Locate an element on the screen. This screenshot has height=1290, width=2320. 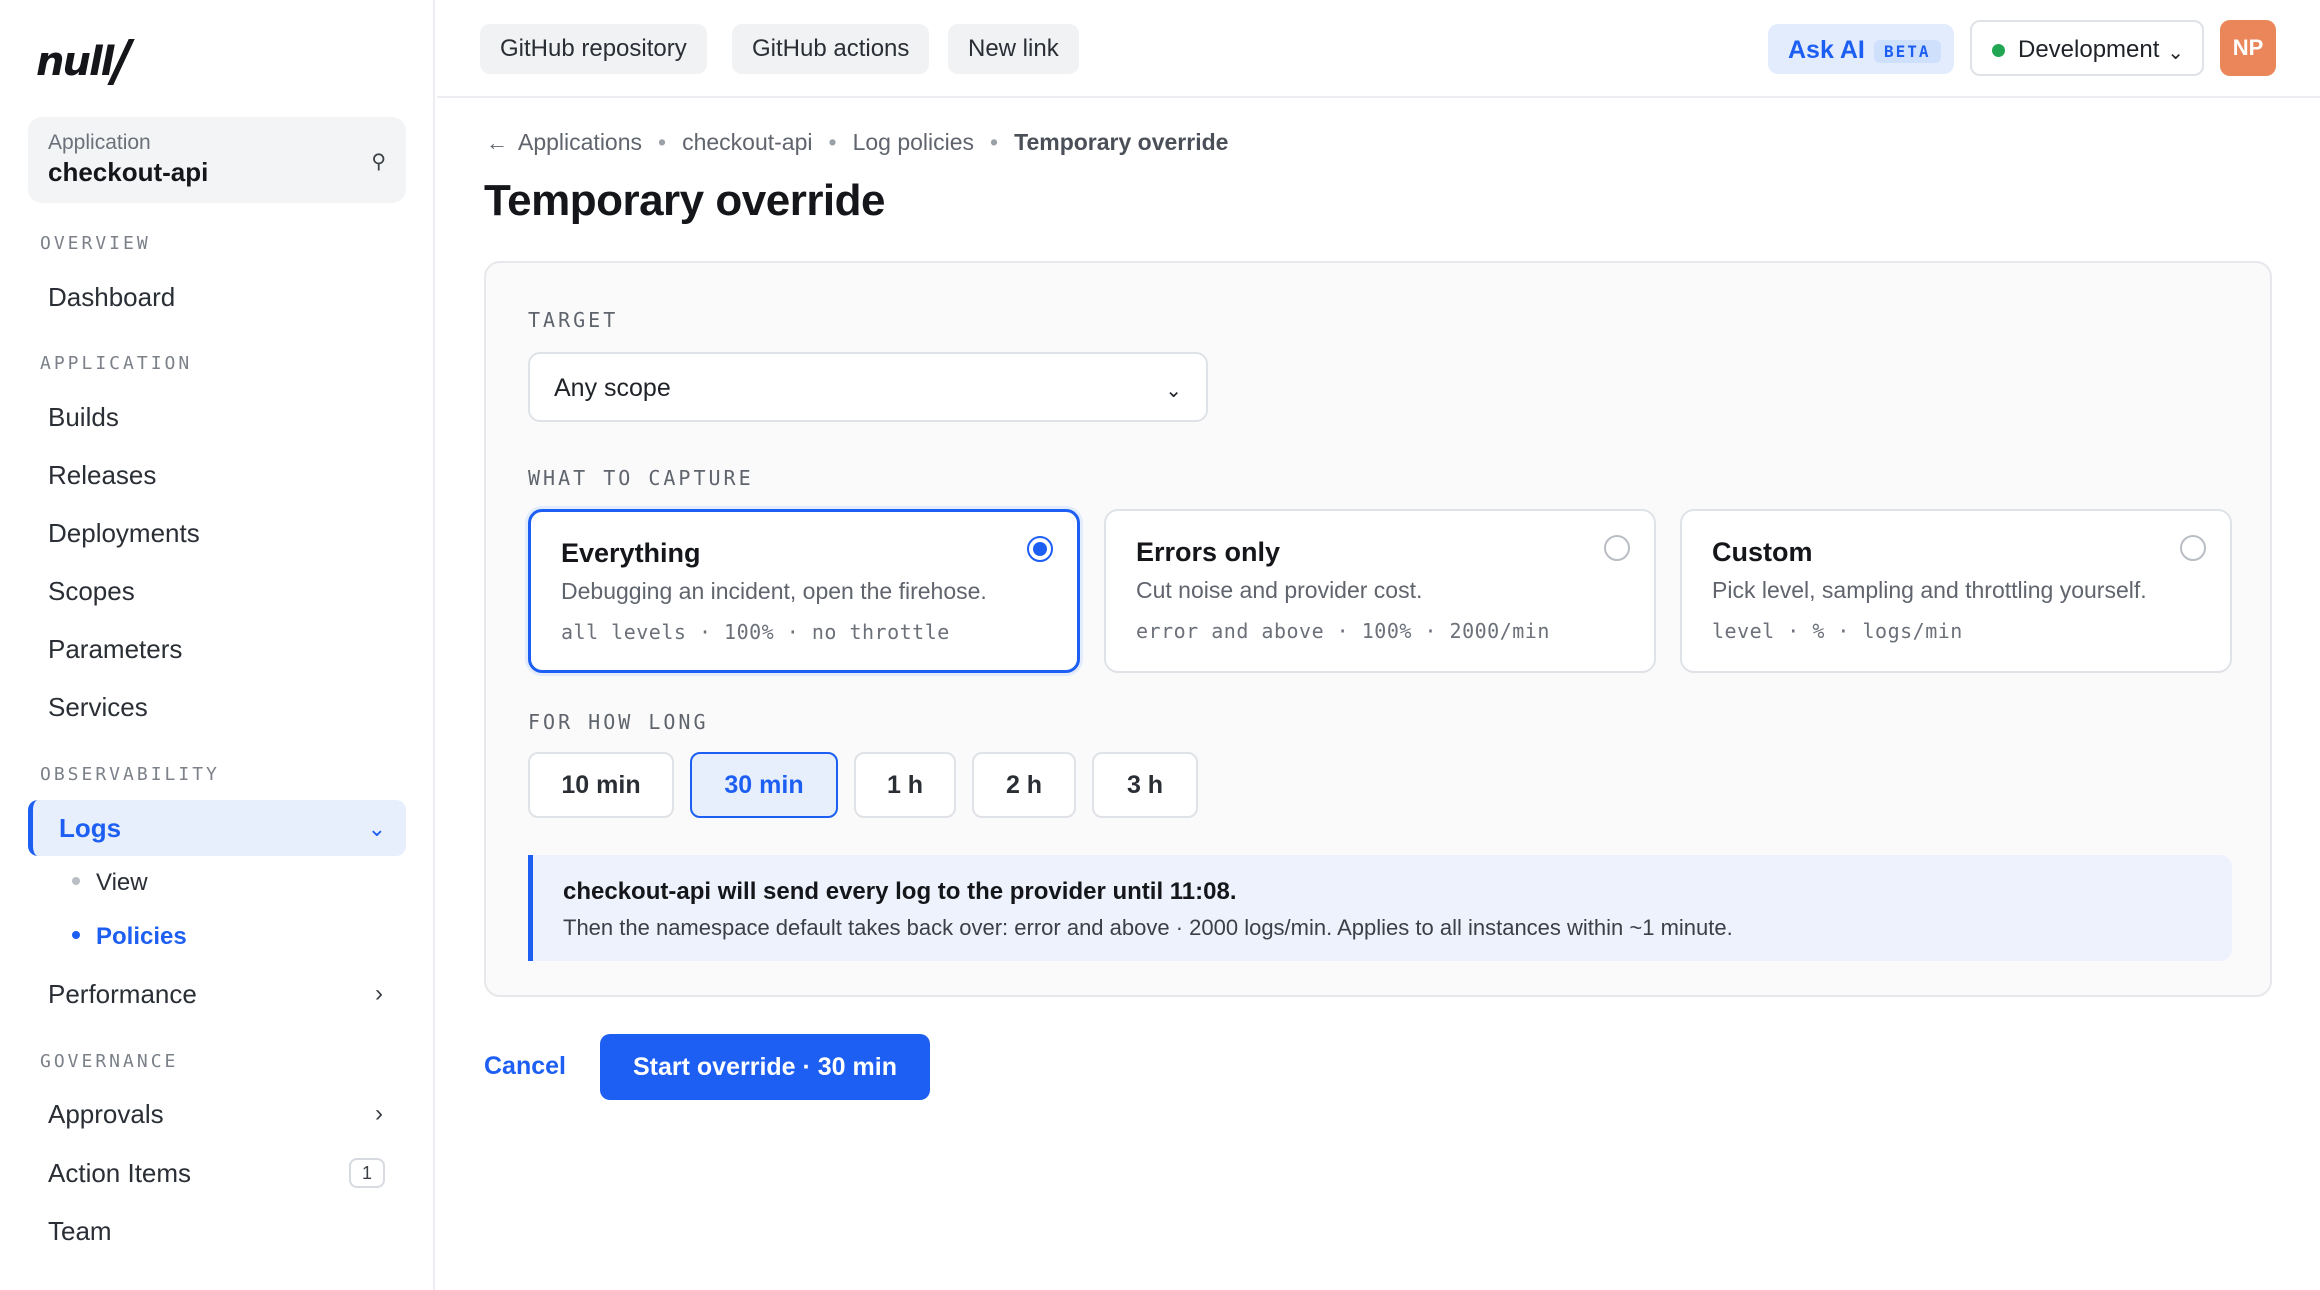
sidebar-subitem-policies-label: Policies is located at coordinates (141, 936).